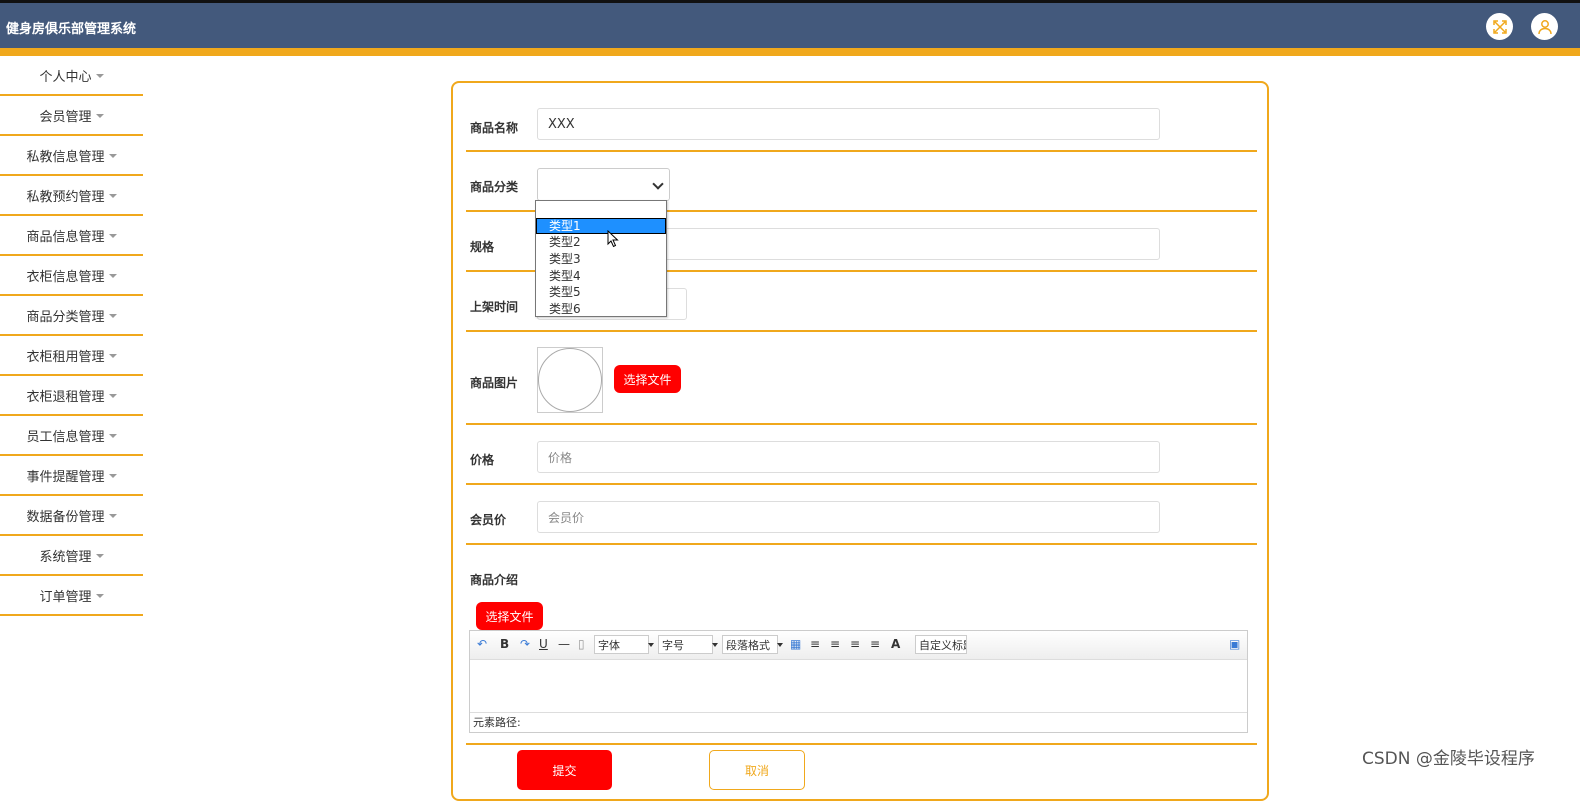  I want to click on sidebar-item-locker-rental: 衣柜租用管理, so click(71, 356).